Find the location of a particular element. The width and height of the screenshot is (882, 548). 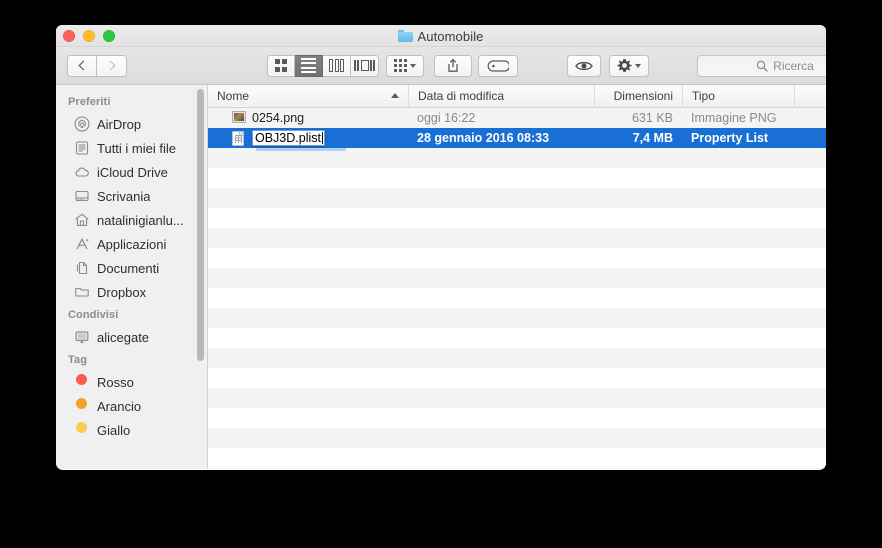

icon-view-button is located at coordinates (281, 65).